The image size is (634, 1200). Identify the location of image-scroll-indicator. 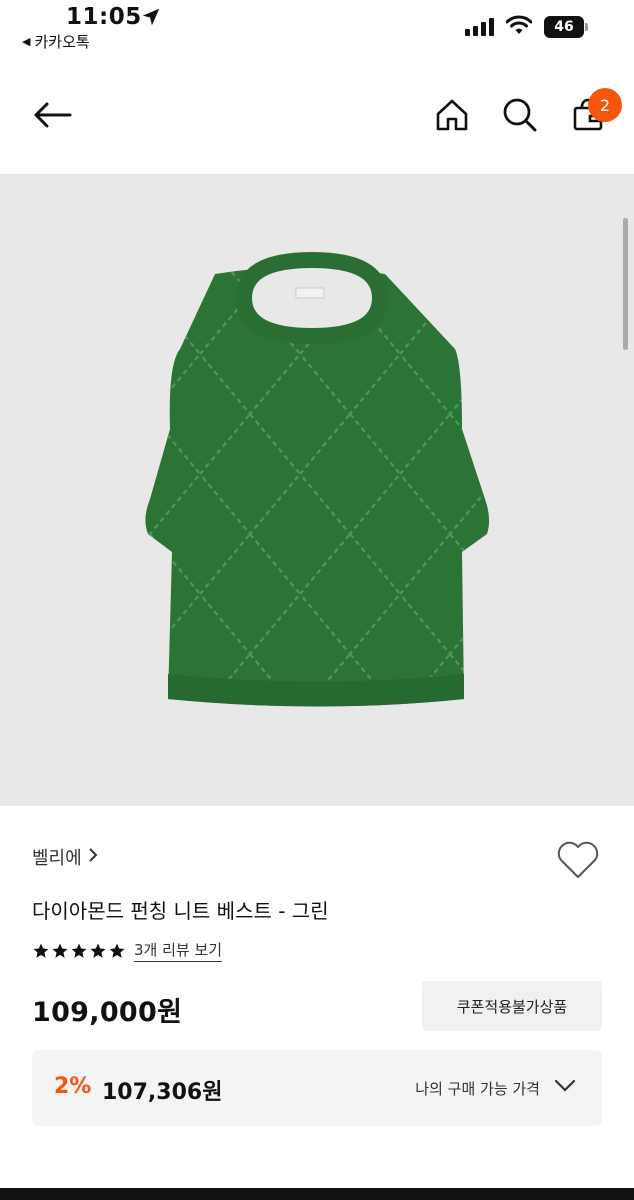
(625, 284).